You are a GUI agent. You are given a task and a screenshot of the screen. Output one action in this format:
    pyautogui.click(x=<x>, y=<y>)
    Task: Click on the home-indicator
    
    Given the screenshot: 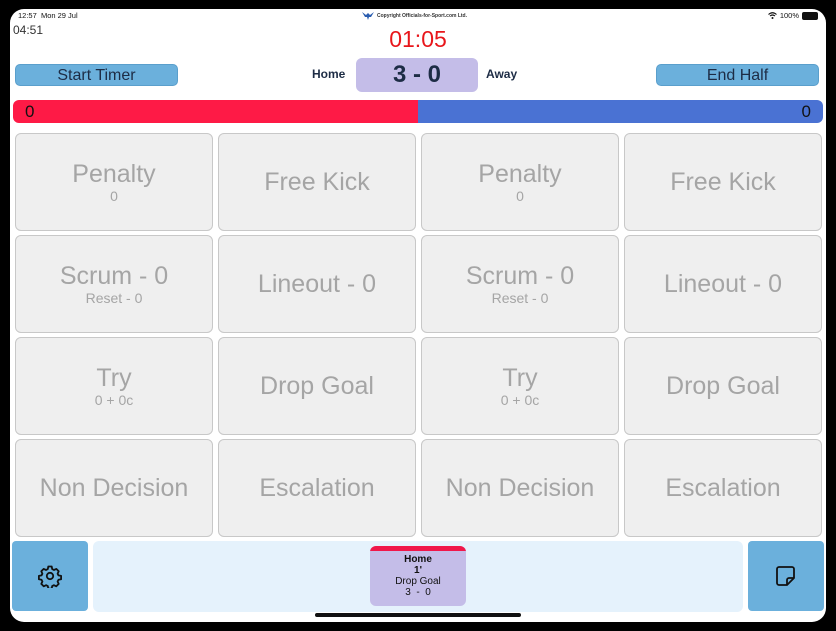 What is the action you would take?
    pyautogui.click(x=418, y=615)
    